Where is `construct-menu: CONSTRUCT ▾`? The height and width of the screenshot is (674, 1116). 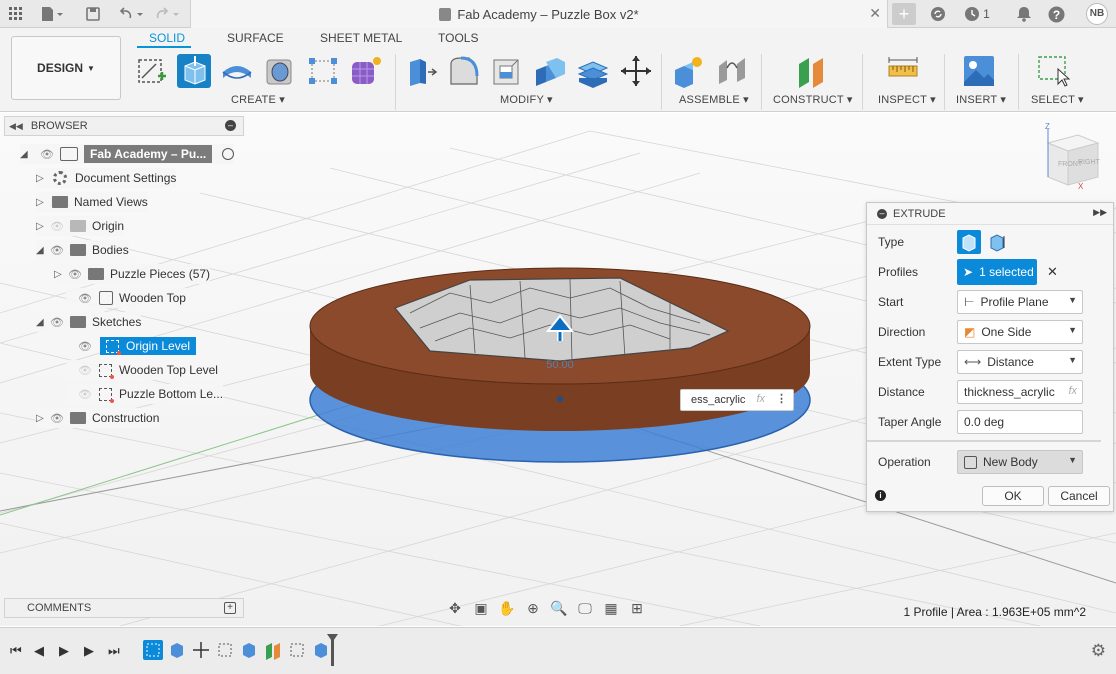 construct-menu: CONSTRUCT ▾ is located at coordinates (813, 99).